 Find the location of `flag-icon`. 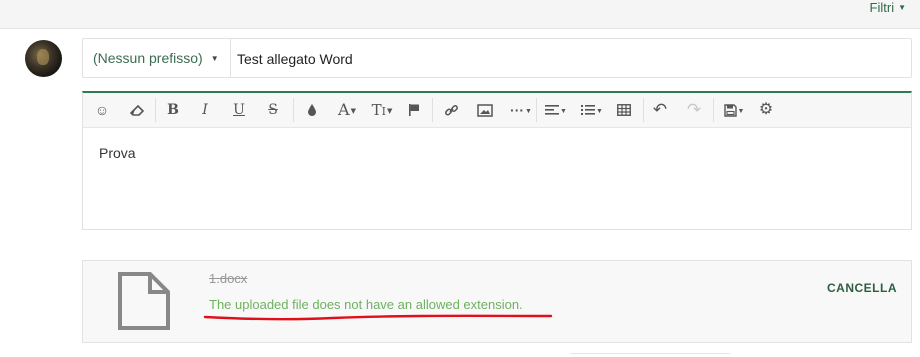

flag-icon is located at coordinates (414, 110).